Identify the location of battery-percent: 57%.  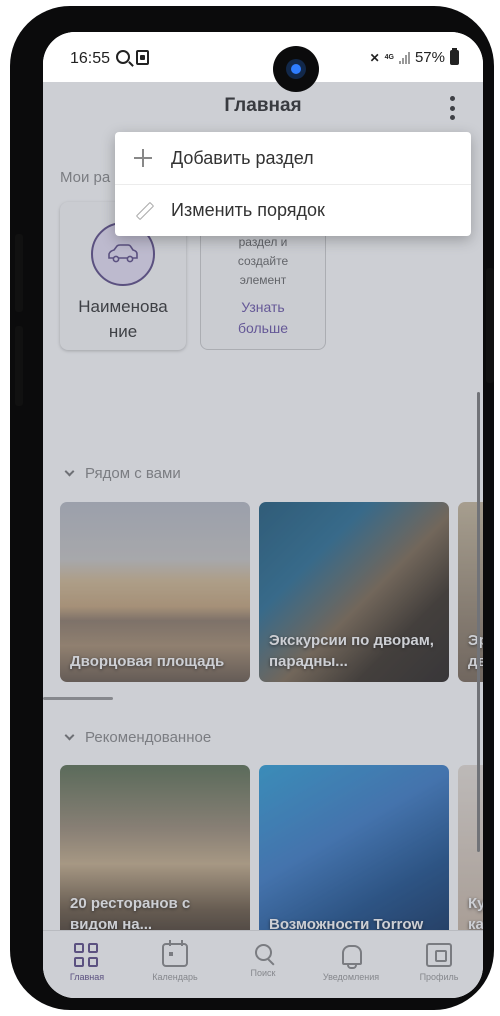
(429, 57).